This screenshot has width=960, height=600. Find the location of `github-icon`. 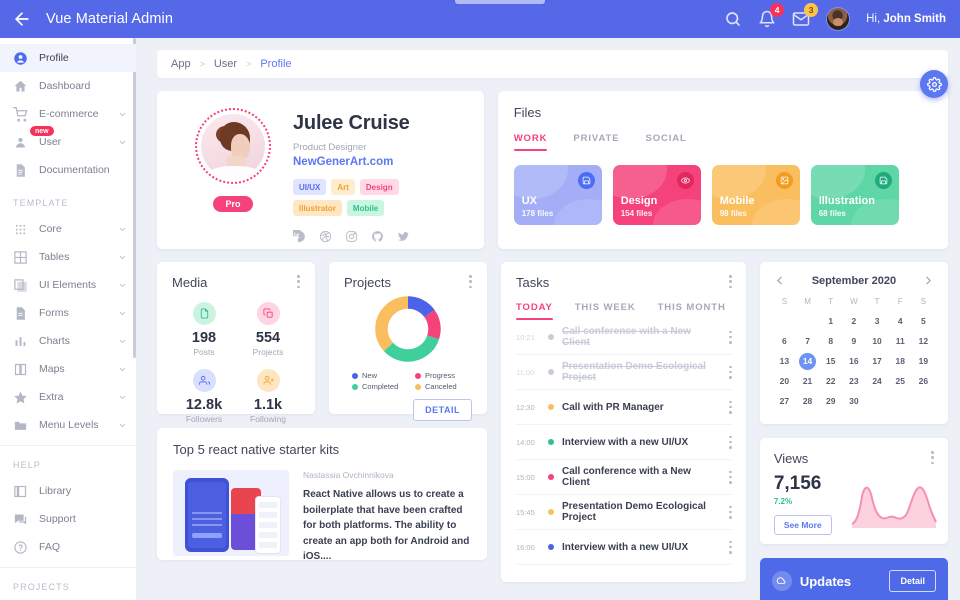

github-icon is located at coordinates (377, 236).